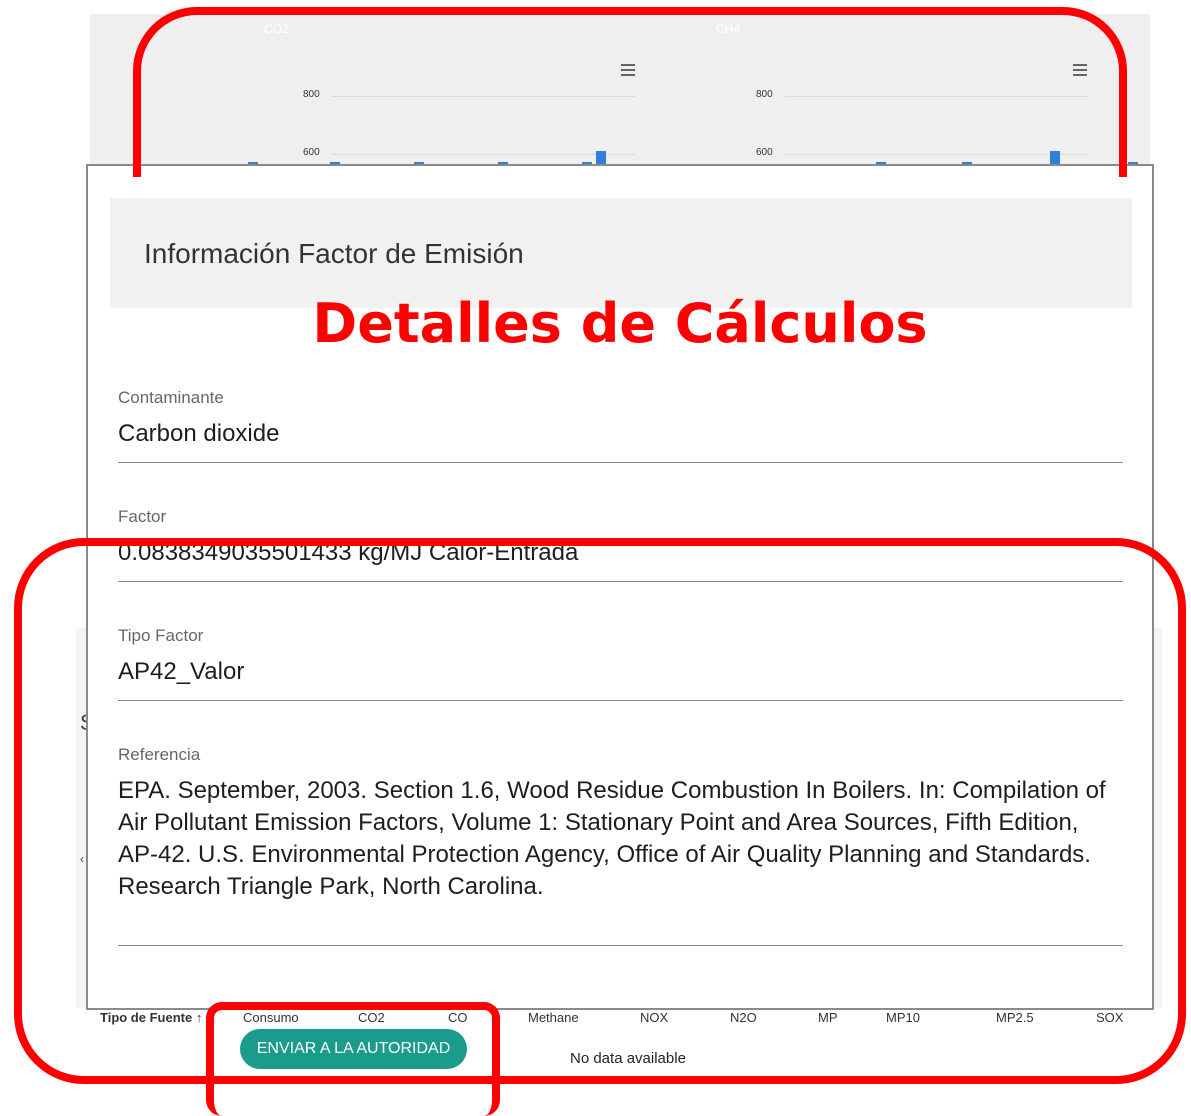  What do you see at coordinates (334, 253) in the screenshot?
I see `dialog-title: Información Factor de Emisión` at bounding box center [334, 253].